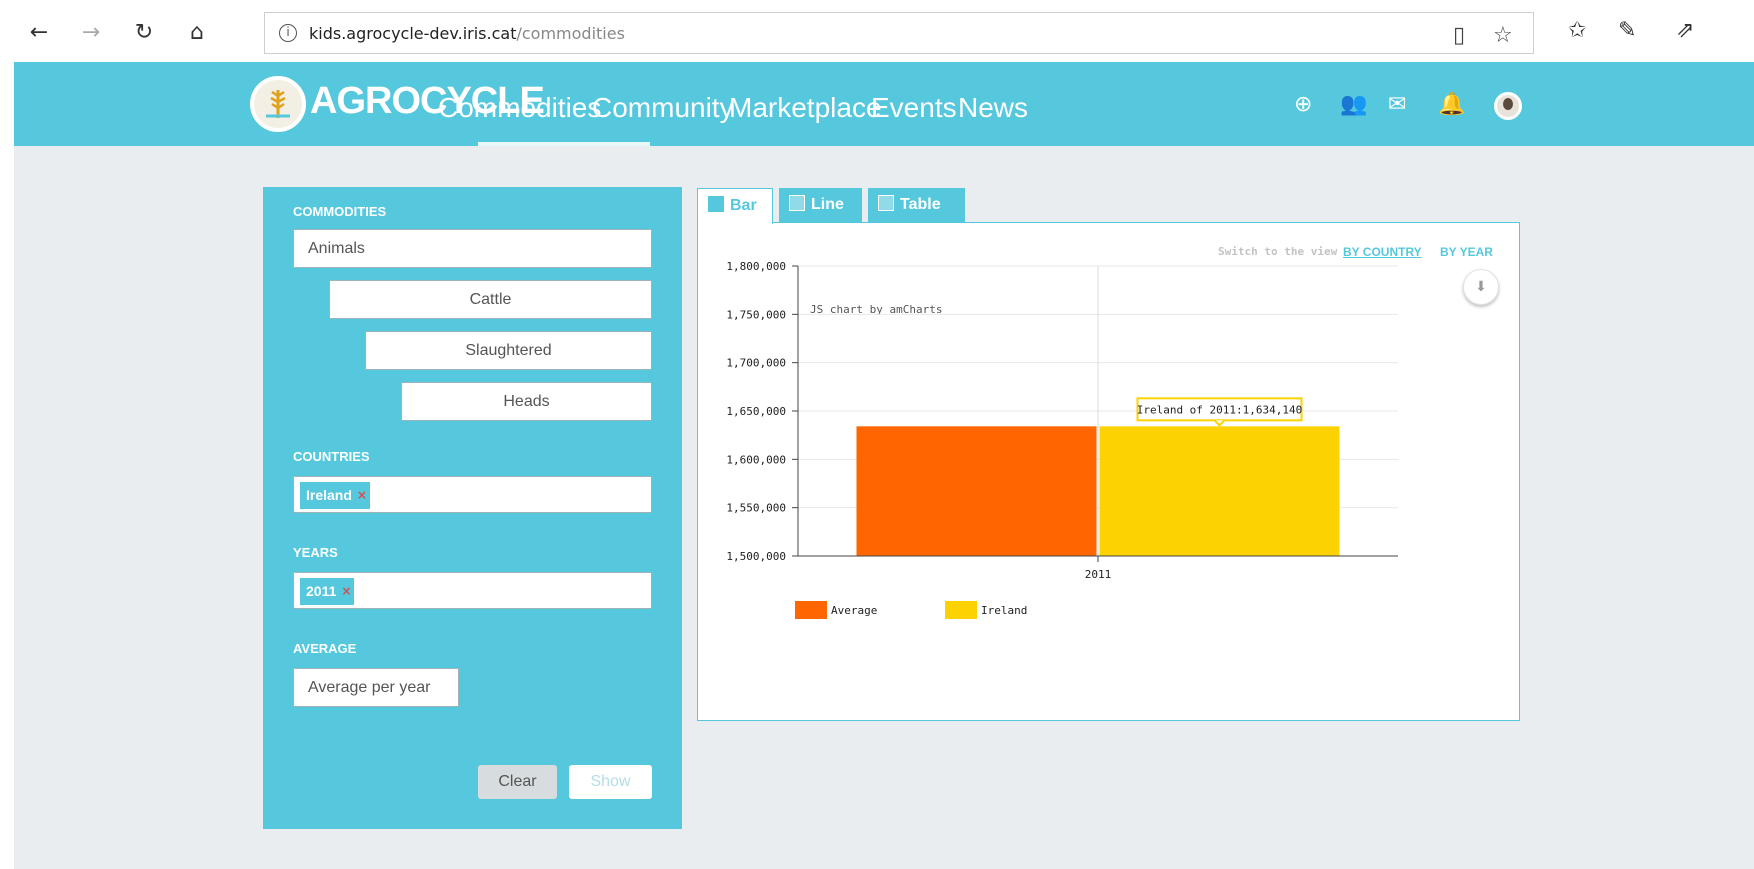 The width and height of the screenshot is (1754, 869). What do you see at coordinates (490, 299) in the screenshot?
I see `commodity-select-cattle: Cattle` at bounding box center [490, 299].